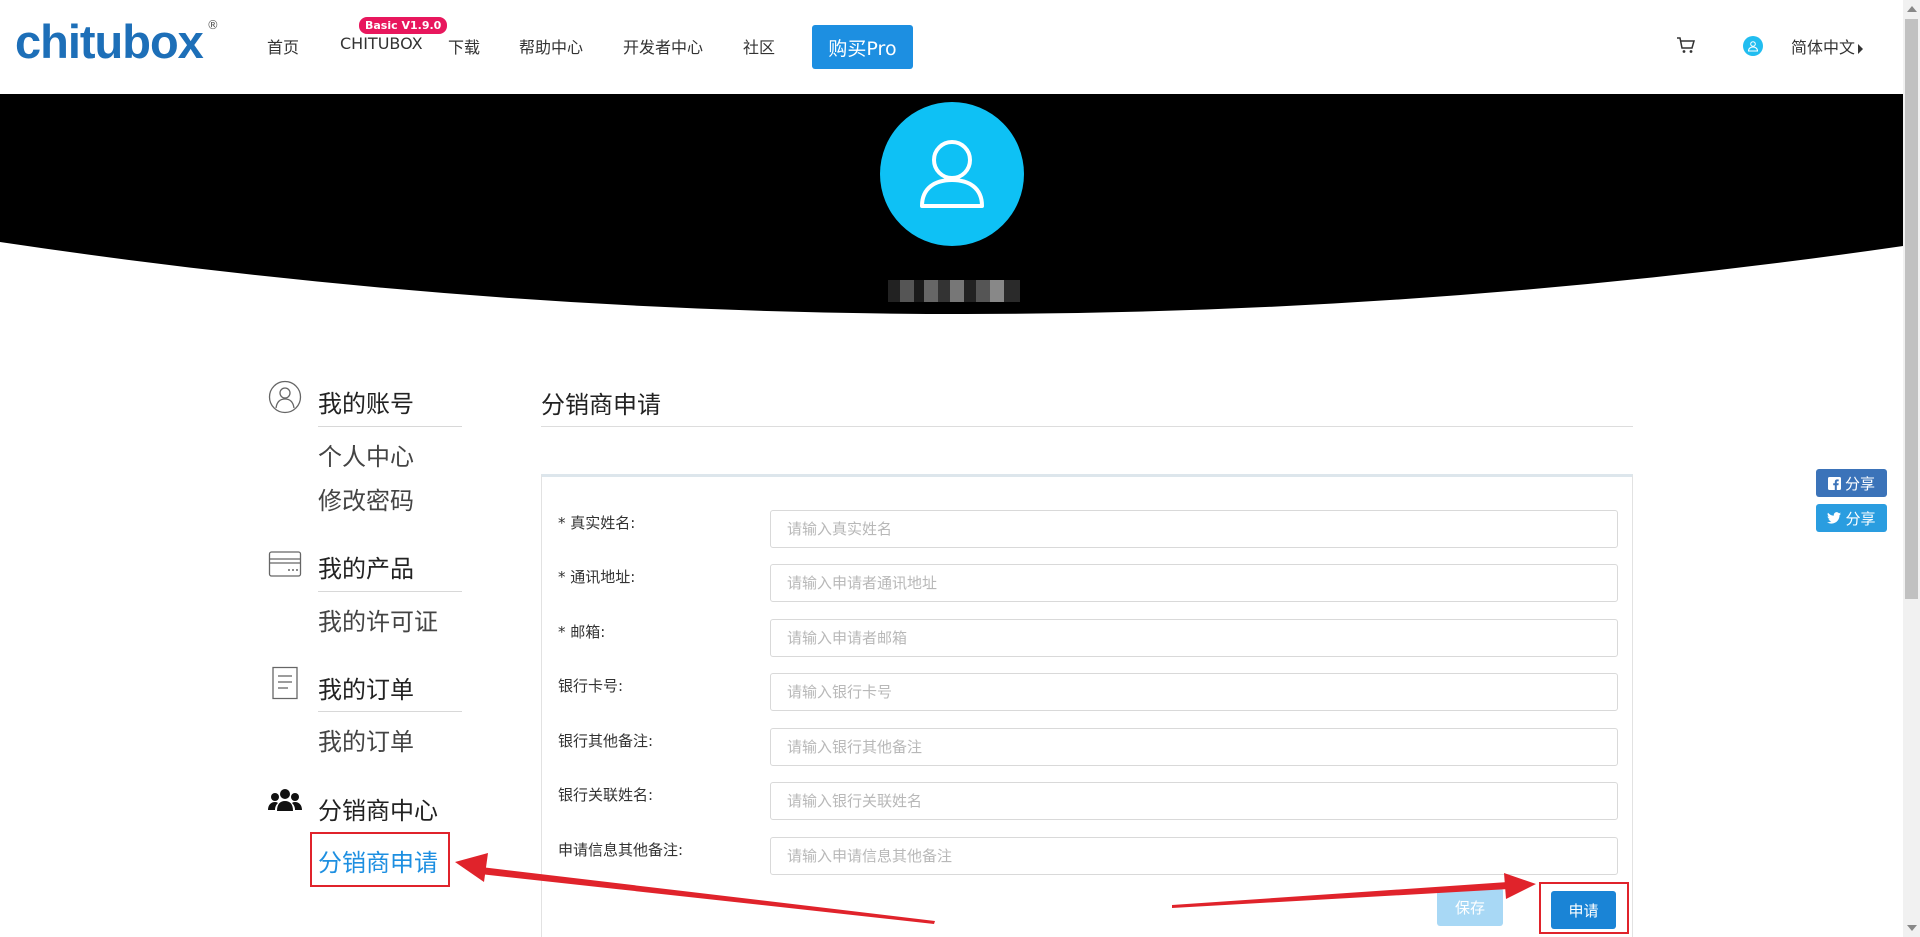 The width and height of the screenshot is (1920, 937). What do you see at coordinates (464, 46) in the screenshot?
I see `nav-download: 下载` at bounding box center [464, 46].